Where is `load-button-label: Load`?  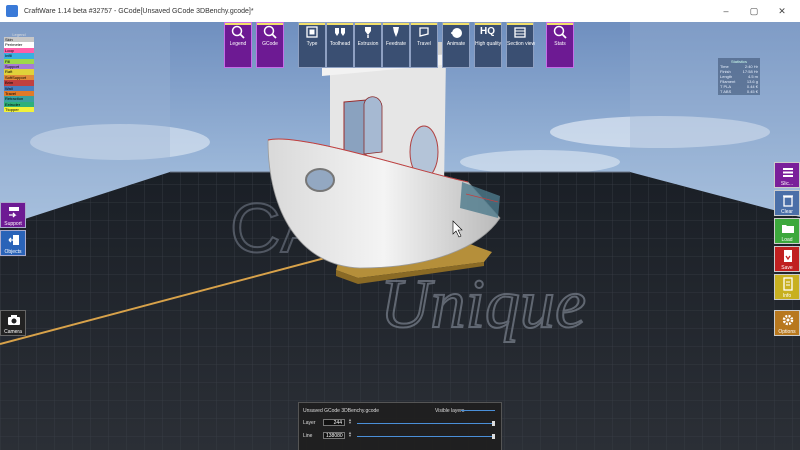
load-button-label: Load is located at coordinates (787, 240).